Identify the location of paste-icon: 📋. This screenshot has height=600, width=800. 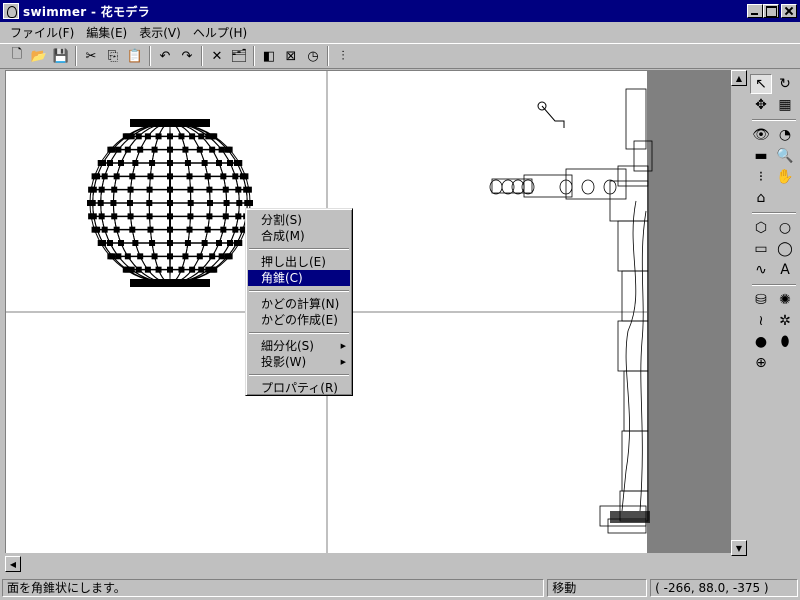
(135, 56).